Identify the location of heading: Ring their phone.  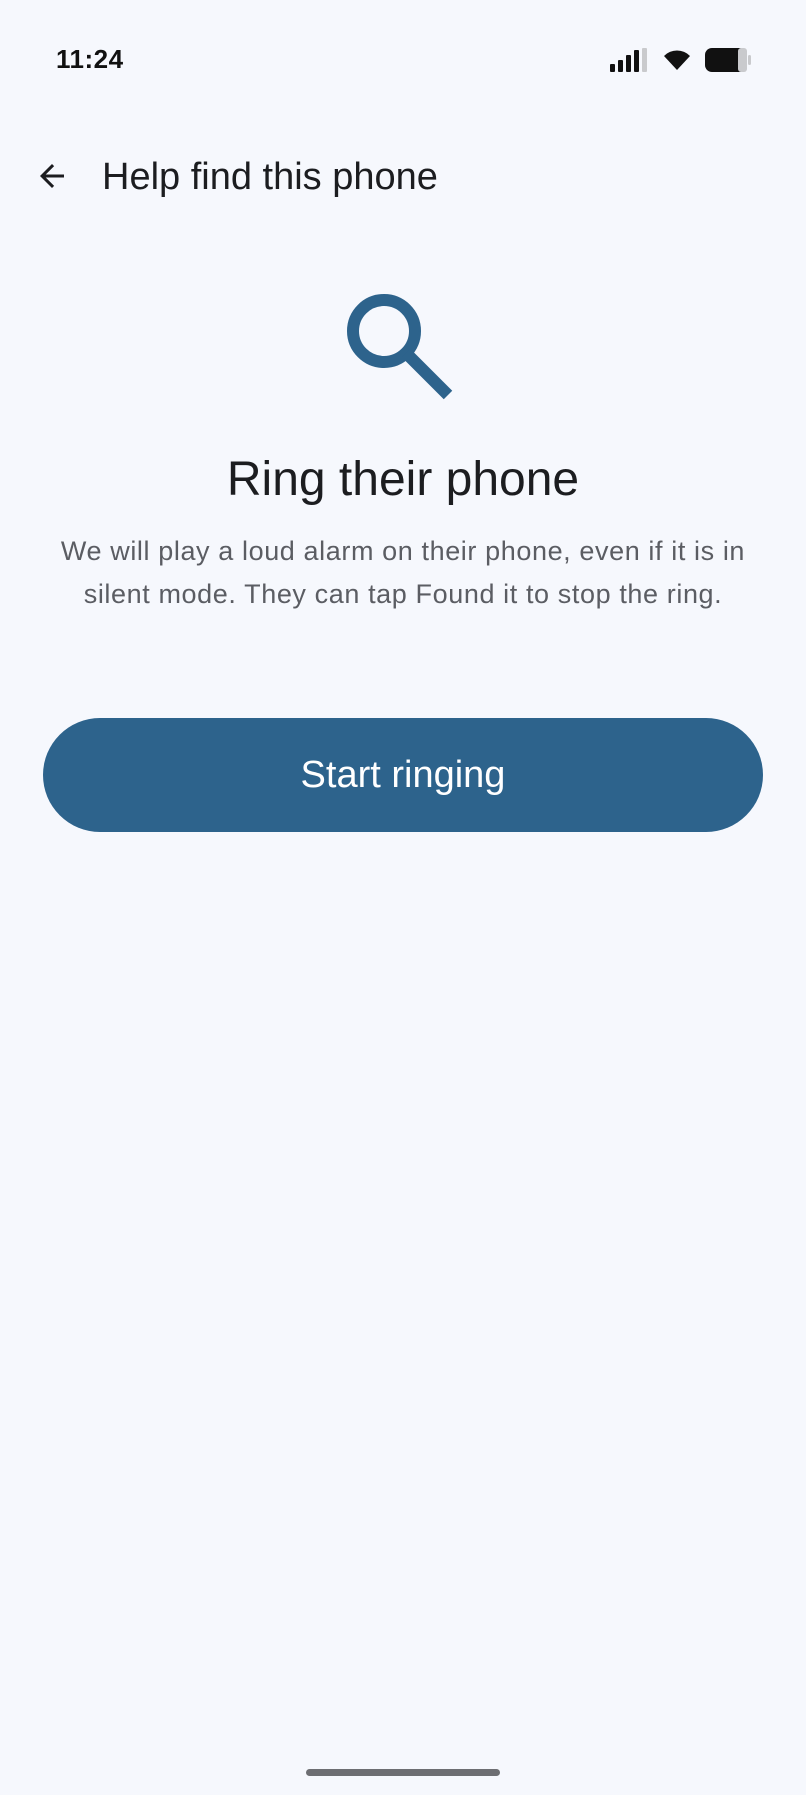
(403, 479).